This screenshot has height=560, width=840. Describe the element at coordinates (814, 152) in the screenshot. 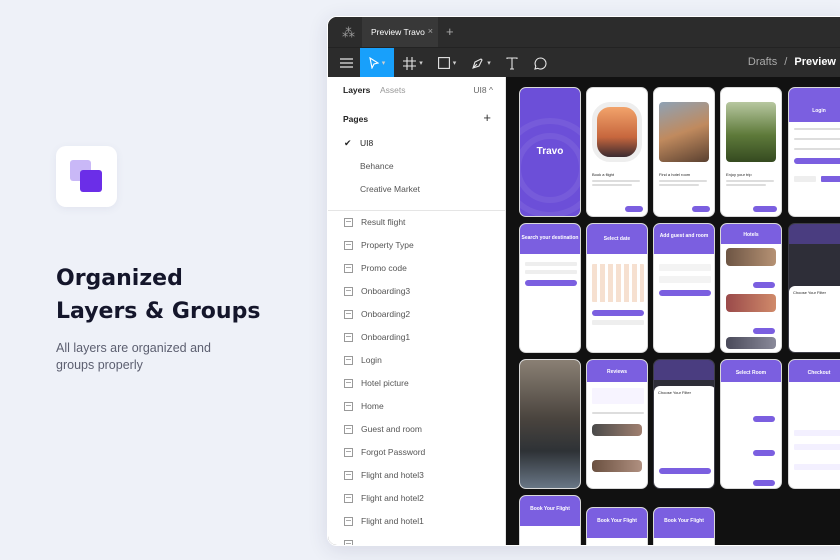

I see `frame-login: Login` at that location.